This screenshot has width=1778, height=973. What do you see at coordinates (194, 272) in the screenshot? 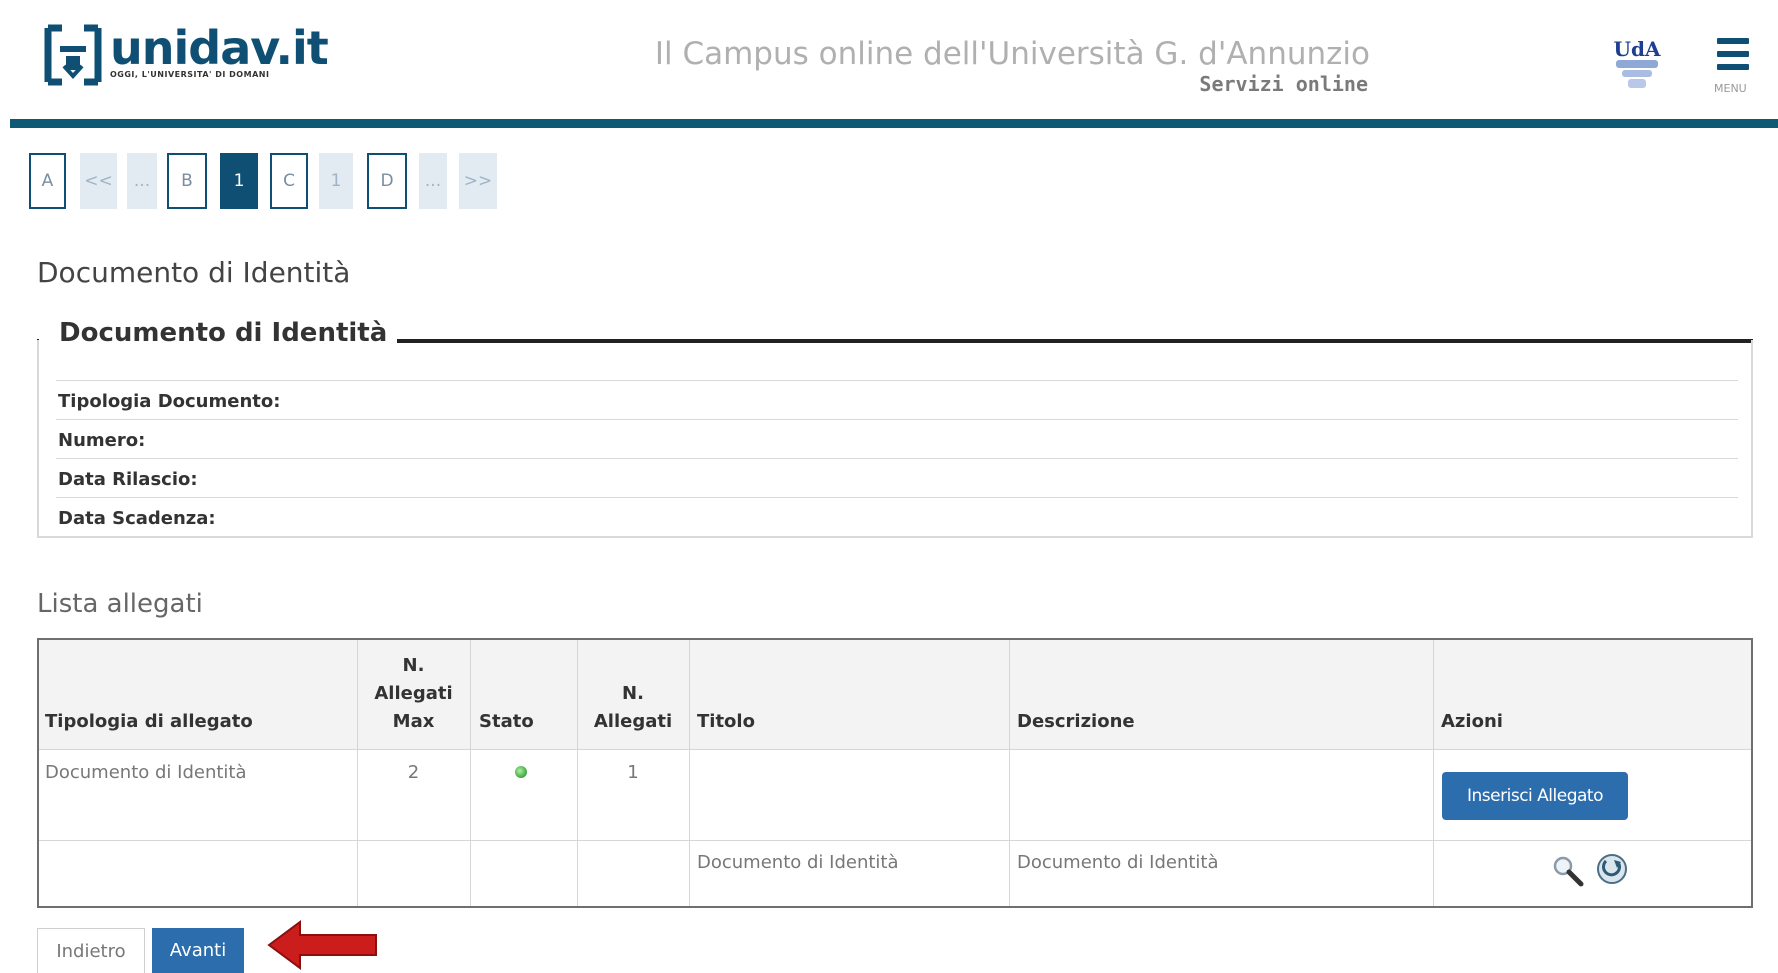
I see `page-title: Documento di Identità` at bounding box center [194, 272].